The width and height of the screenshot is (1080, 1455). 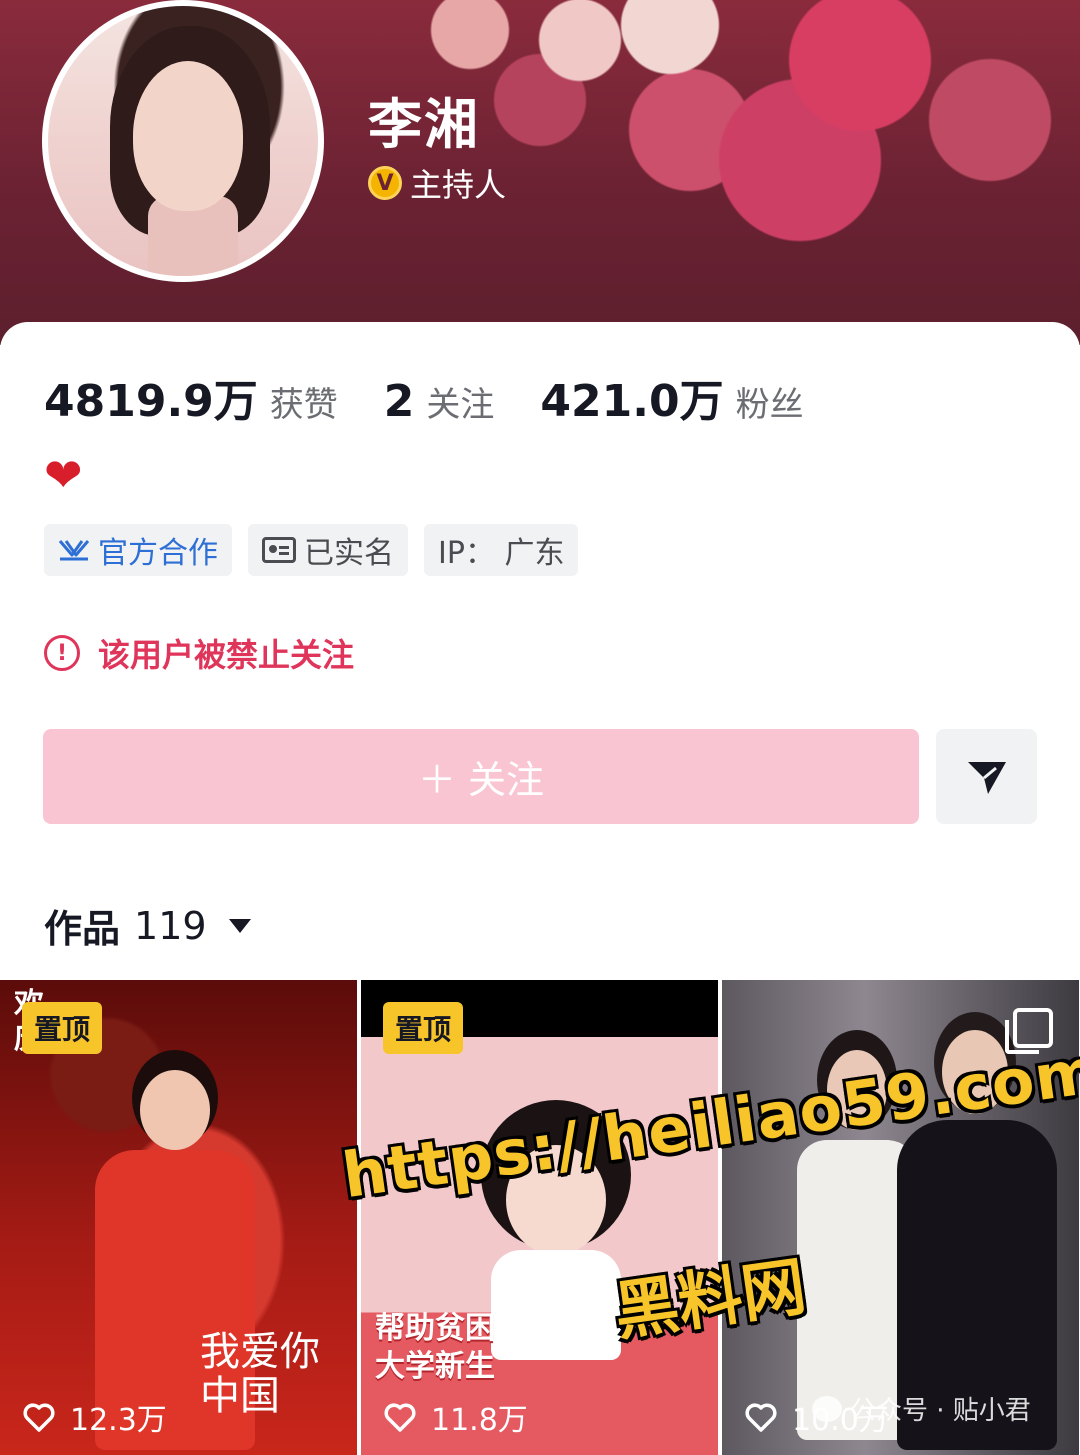 What do you see at coordinates (303, 405) in the screenshot?
I see `stat-label: 获赞` at bounding box center [303, 405].